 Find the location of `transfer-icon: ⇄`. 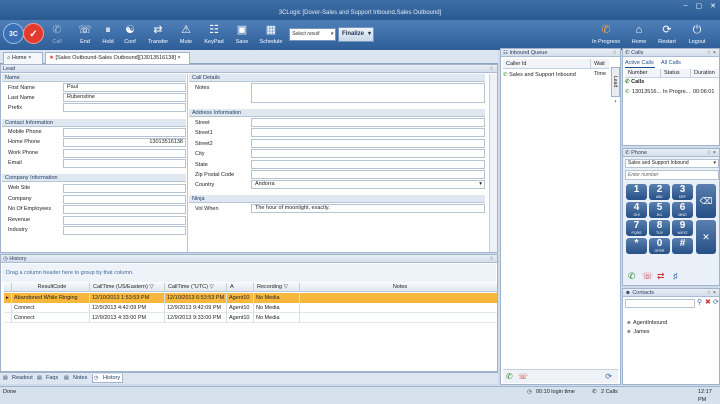

transfer-icon: ⇄ is located at coordinates (661, 276).